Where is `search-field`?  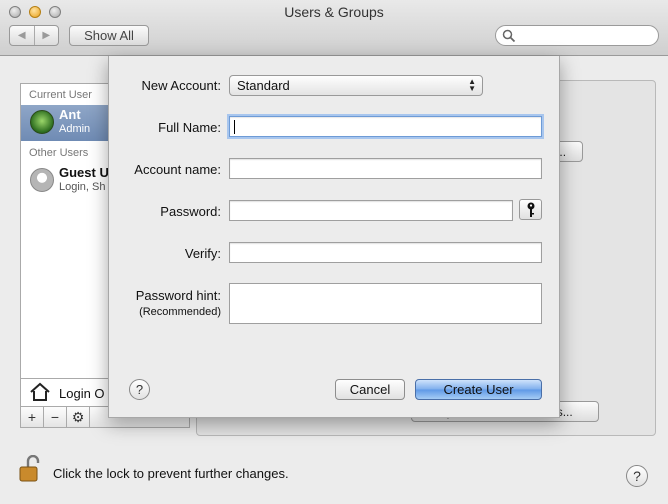
search-field is located at coordinates (577, 35).